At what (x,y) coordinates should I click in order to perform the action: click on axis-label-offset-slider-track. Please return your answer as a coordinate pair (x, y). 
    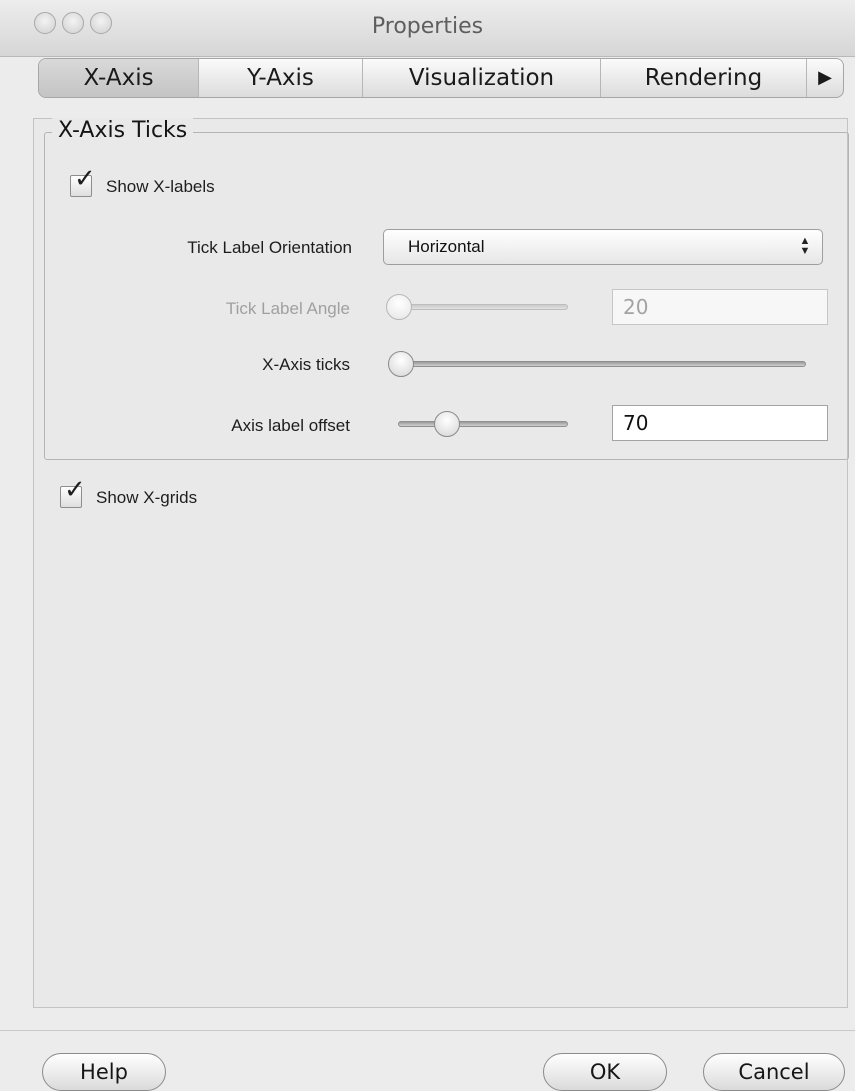
    Looking at the image, I should click on (483, 424).